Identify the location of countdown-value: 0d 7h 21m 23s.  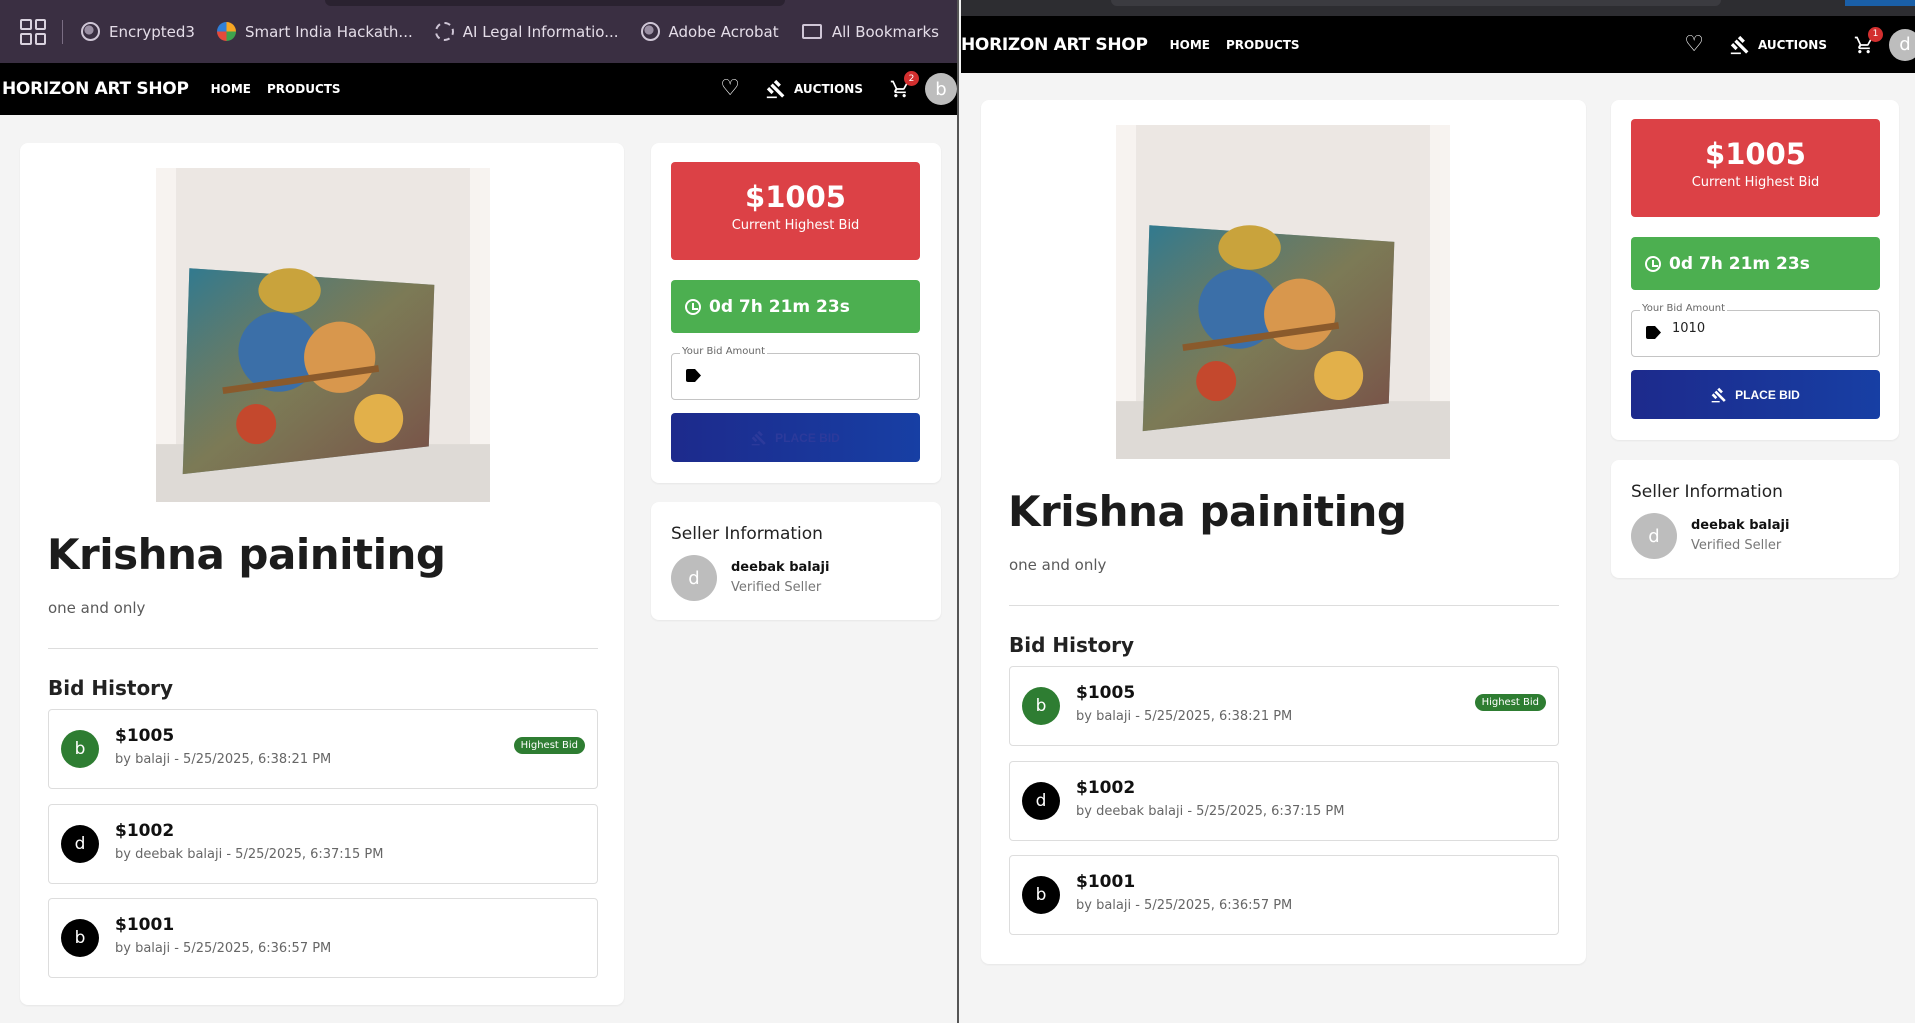
(779, 306).